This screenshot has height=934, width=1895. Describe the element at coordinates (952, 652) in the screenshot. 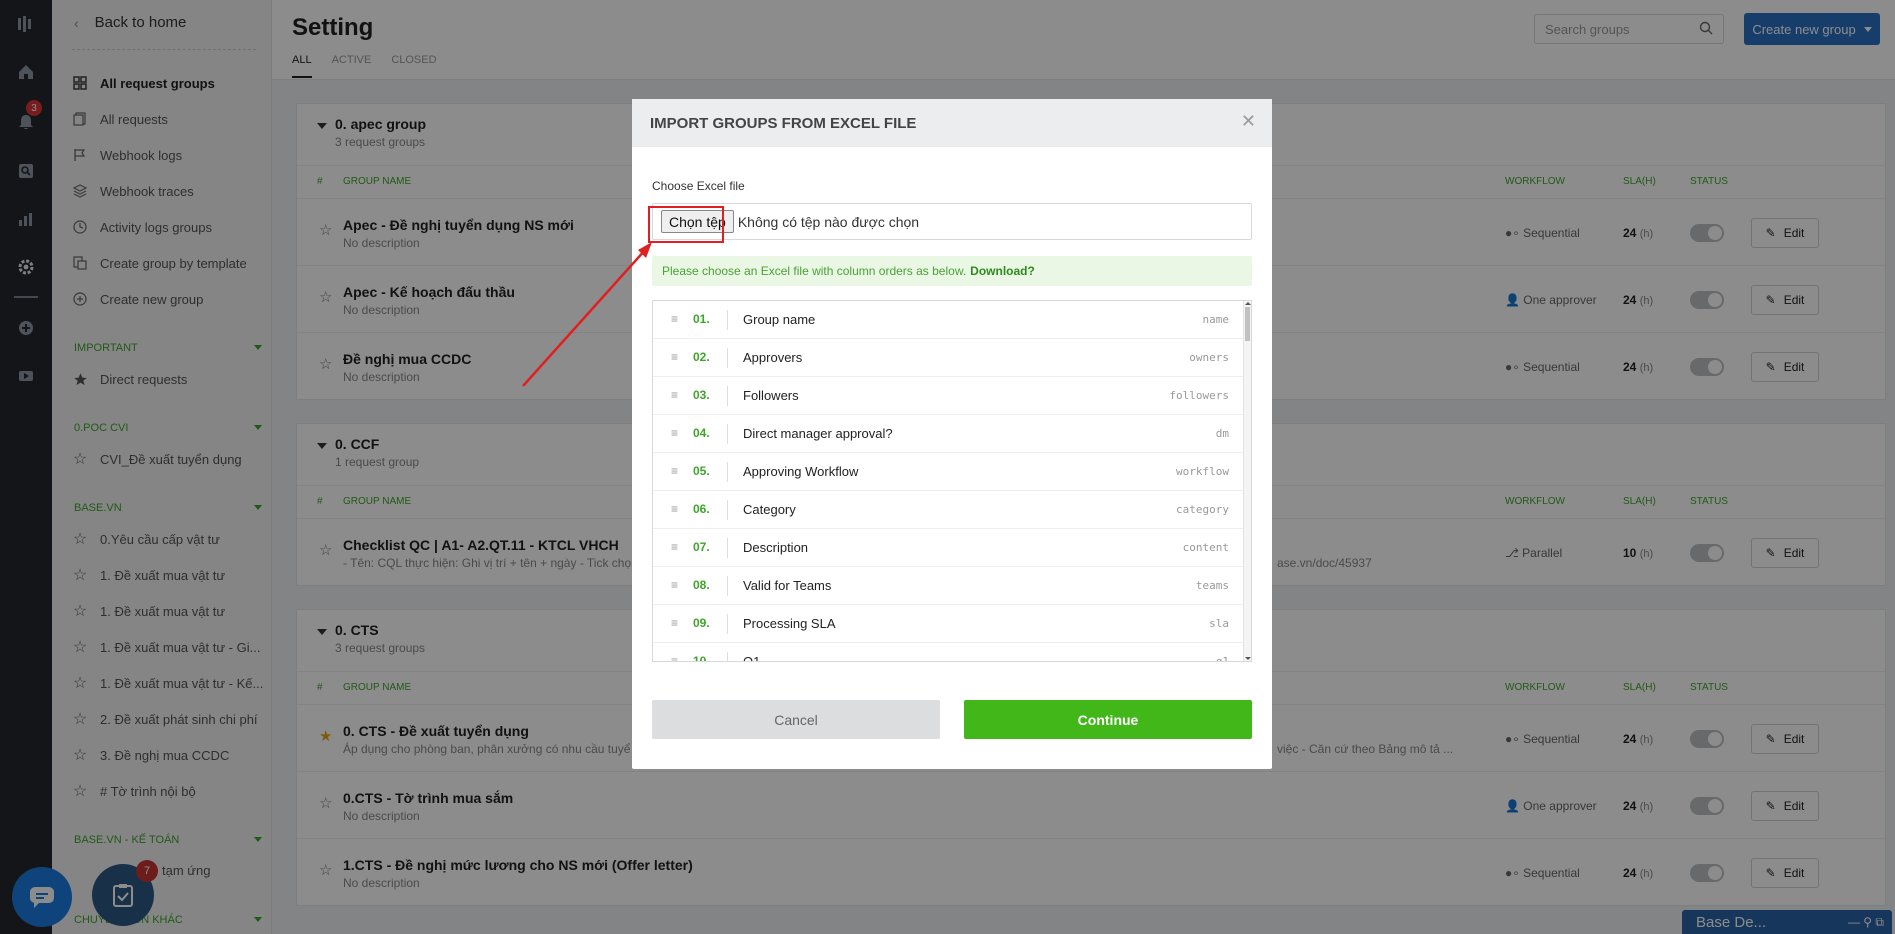

I see `list-item: ≡ 10. Q1 q1` at that location.